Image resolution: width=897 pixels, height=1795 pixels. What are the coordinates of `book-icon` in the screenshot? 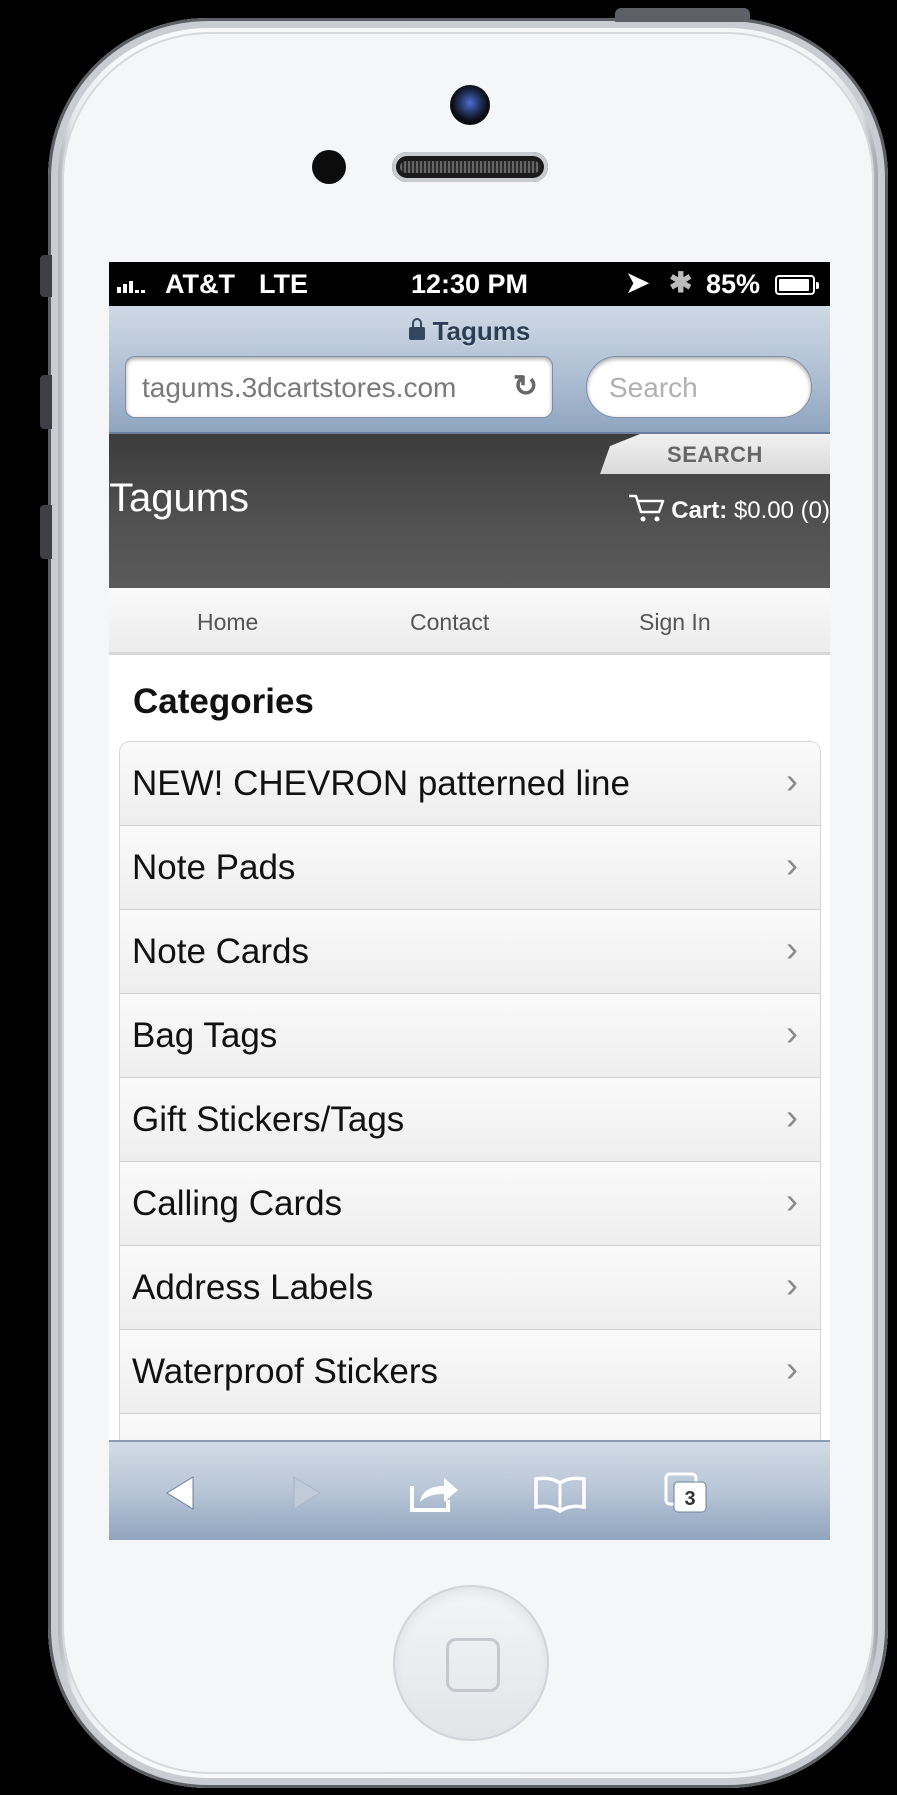 It's located at (560, 1494).